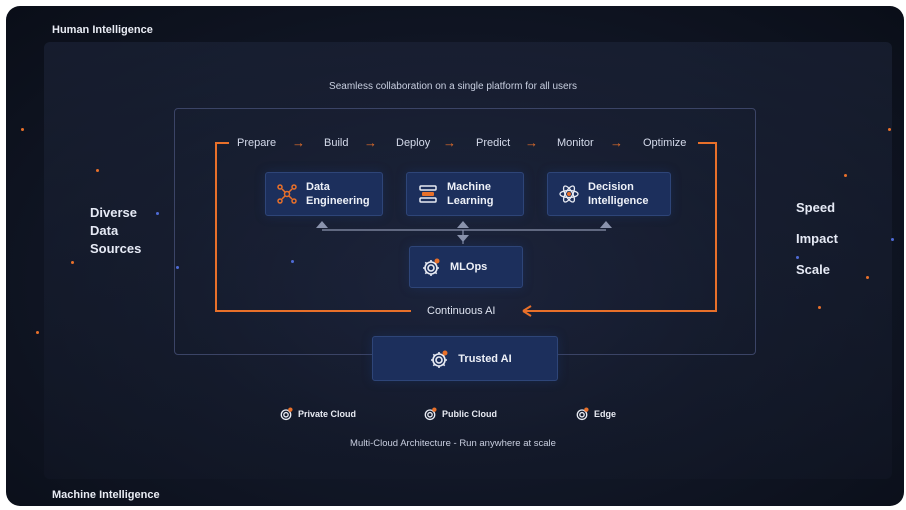  I want to click on private-cloud-item: Private Cloud, so click(317, 414).